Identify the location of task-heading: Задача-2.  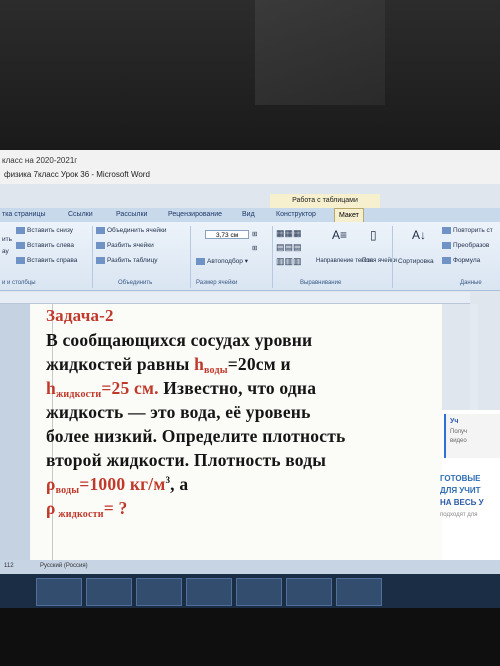
(80, 315).